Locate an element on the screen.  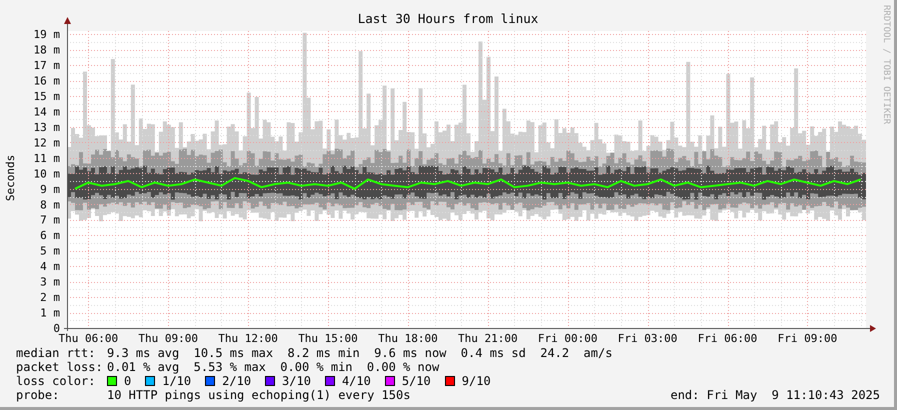
legend-value: 5.53 % max is located at coordinates (230, 367).